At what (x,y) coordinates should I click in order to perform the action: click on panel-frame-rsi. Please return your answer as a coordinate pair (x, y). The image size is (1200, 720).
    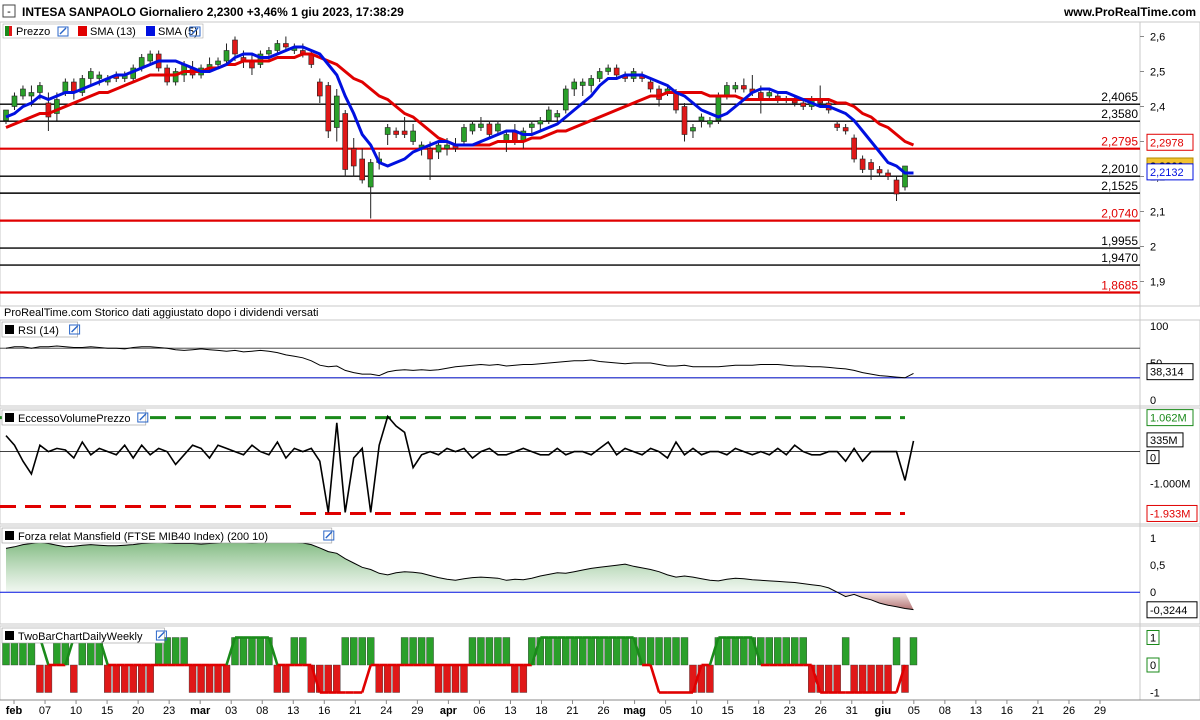
    Looking at the image, I should click on (600, 363).